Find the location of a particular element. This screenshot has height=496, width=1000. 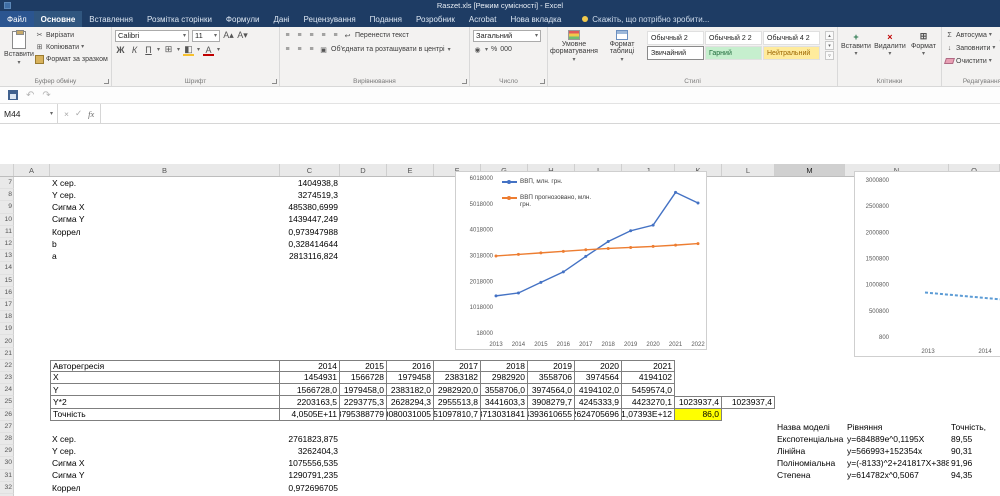

cell-J24: 5459574,0 is located at coordinates (648, 390).